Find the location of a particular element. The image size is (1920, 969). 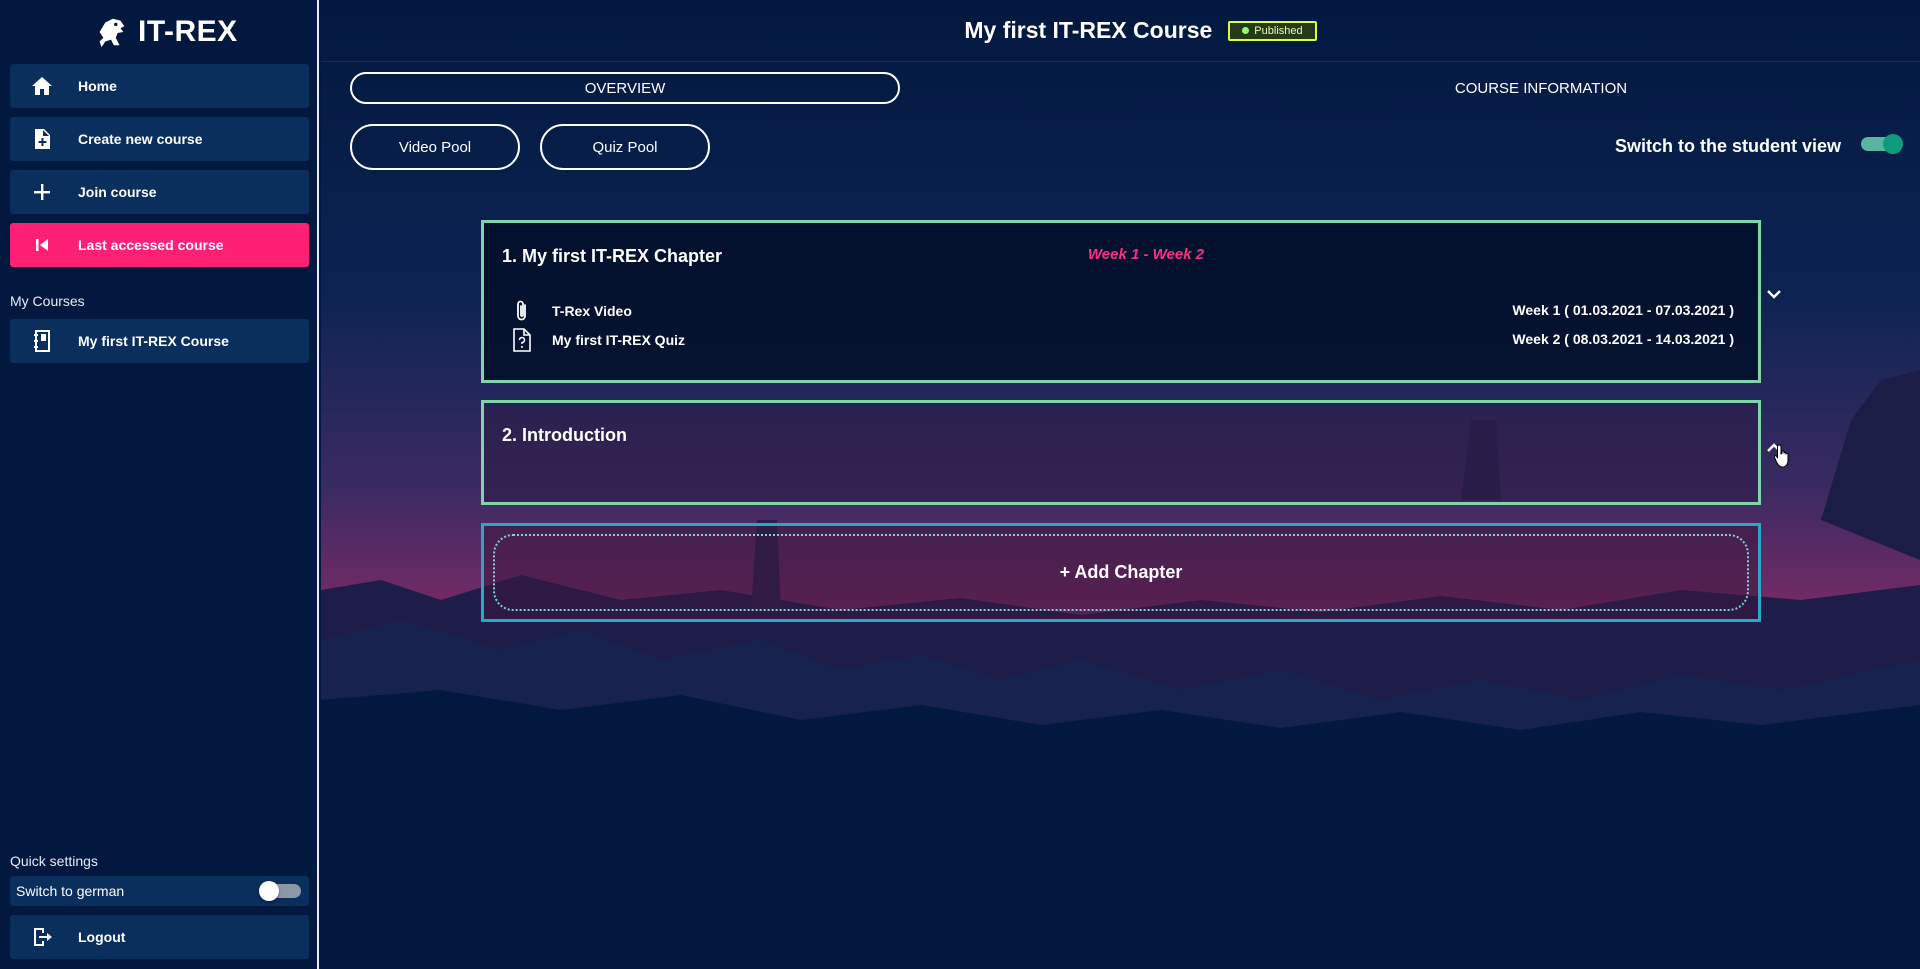

german-toggle-label: Switch to german is located at coordinates (70, 891).